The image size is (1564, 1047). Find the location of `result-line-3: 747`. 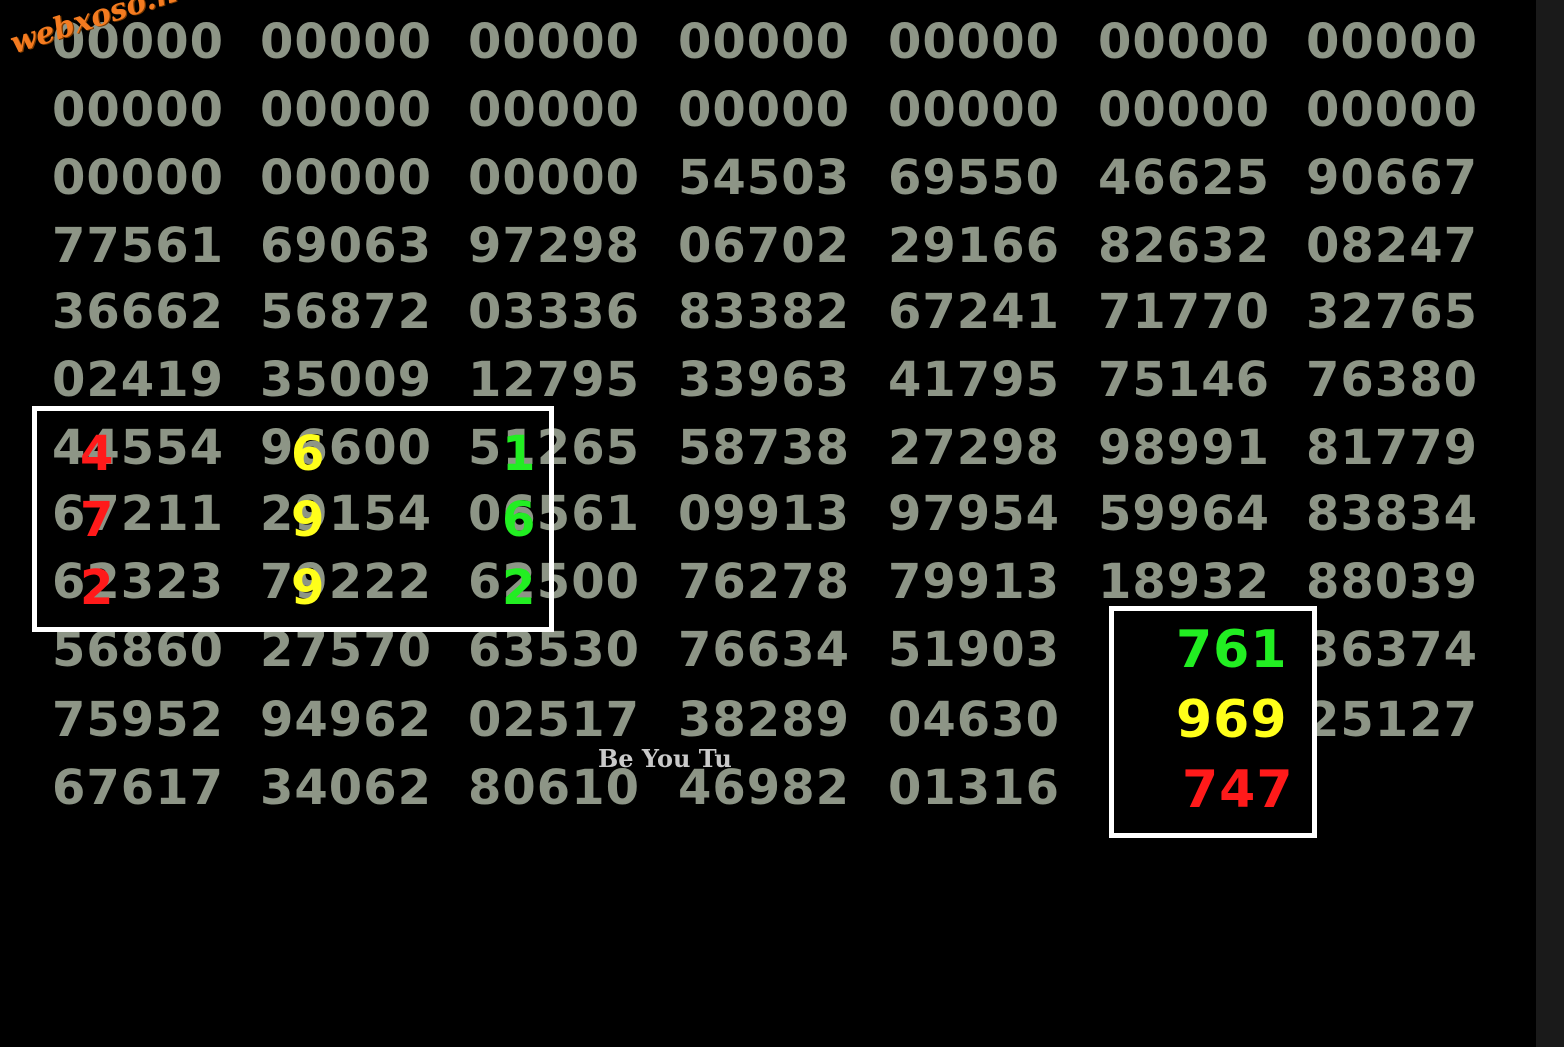

result-line-3: 747 is located at coordinates (1238, 790).